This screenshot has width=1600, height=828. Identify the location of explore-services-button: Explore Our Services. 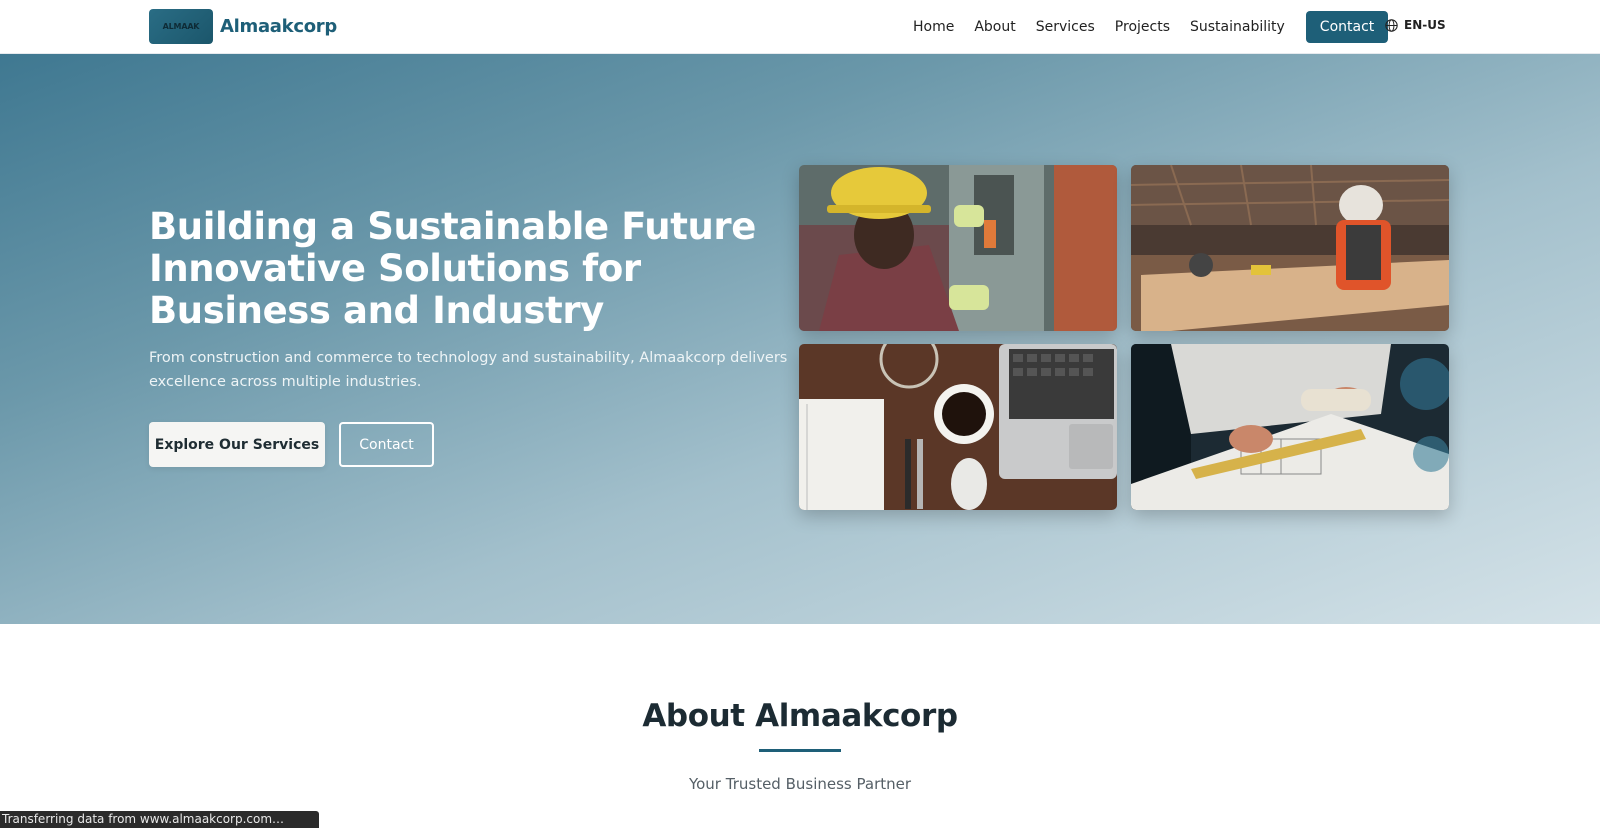
(237, 444).